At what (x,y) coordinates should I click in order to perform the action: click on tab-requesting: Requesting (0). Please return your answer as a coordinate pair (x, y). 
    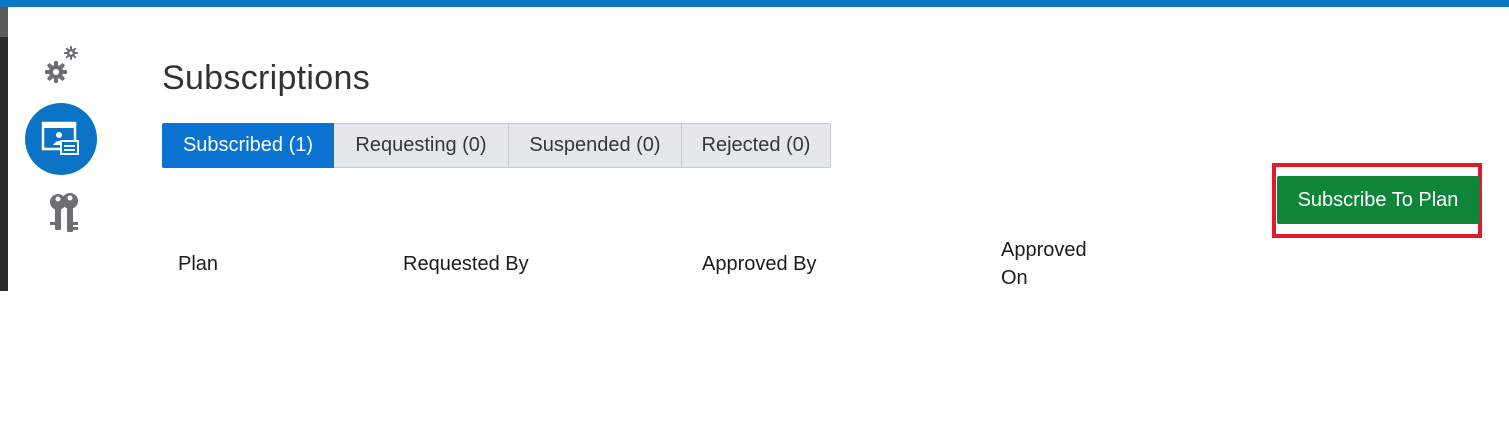
    Looking at the image, I should click on (421, 145).